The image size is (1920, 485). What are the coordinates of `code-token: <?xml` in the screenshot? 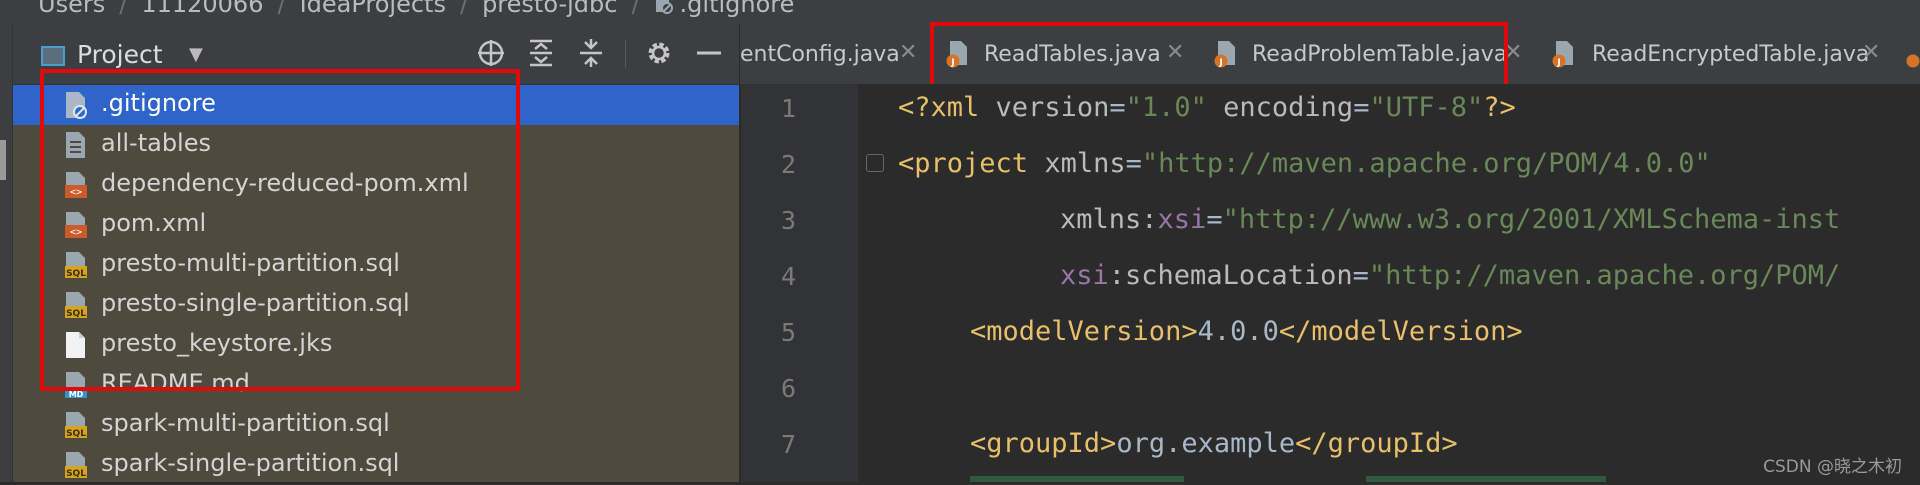 It's located at (947, 107).